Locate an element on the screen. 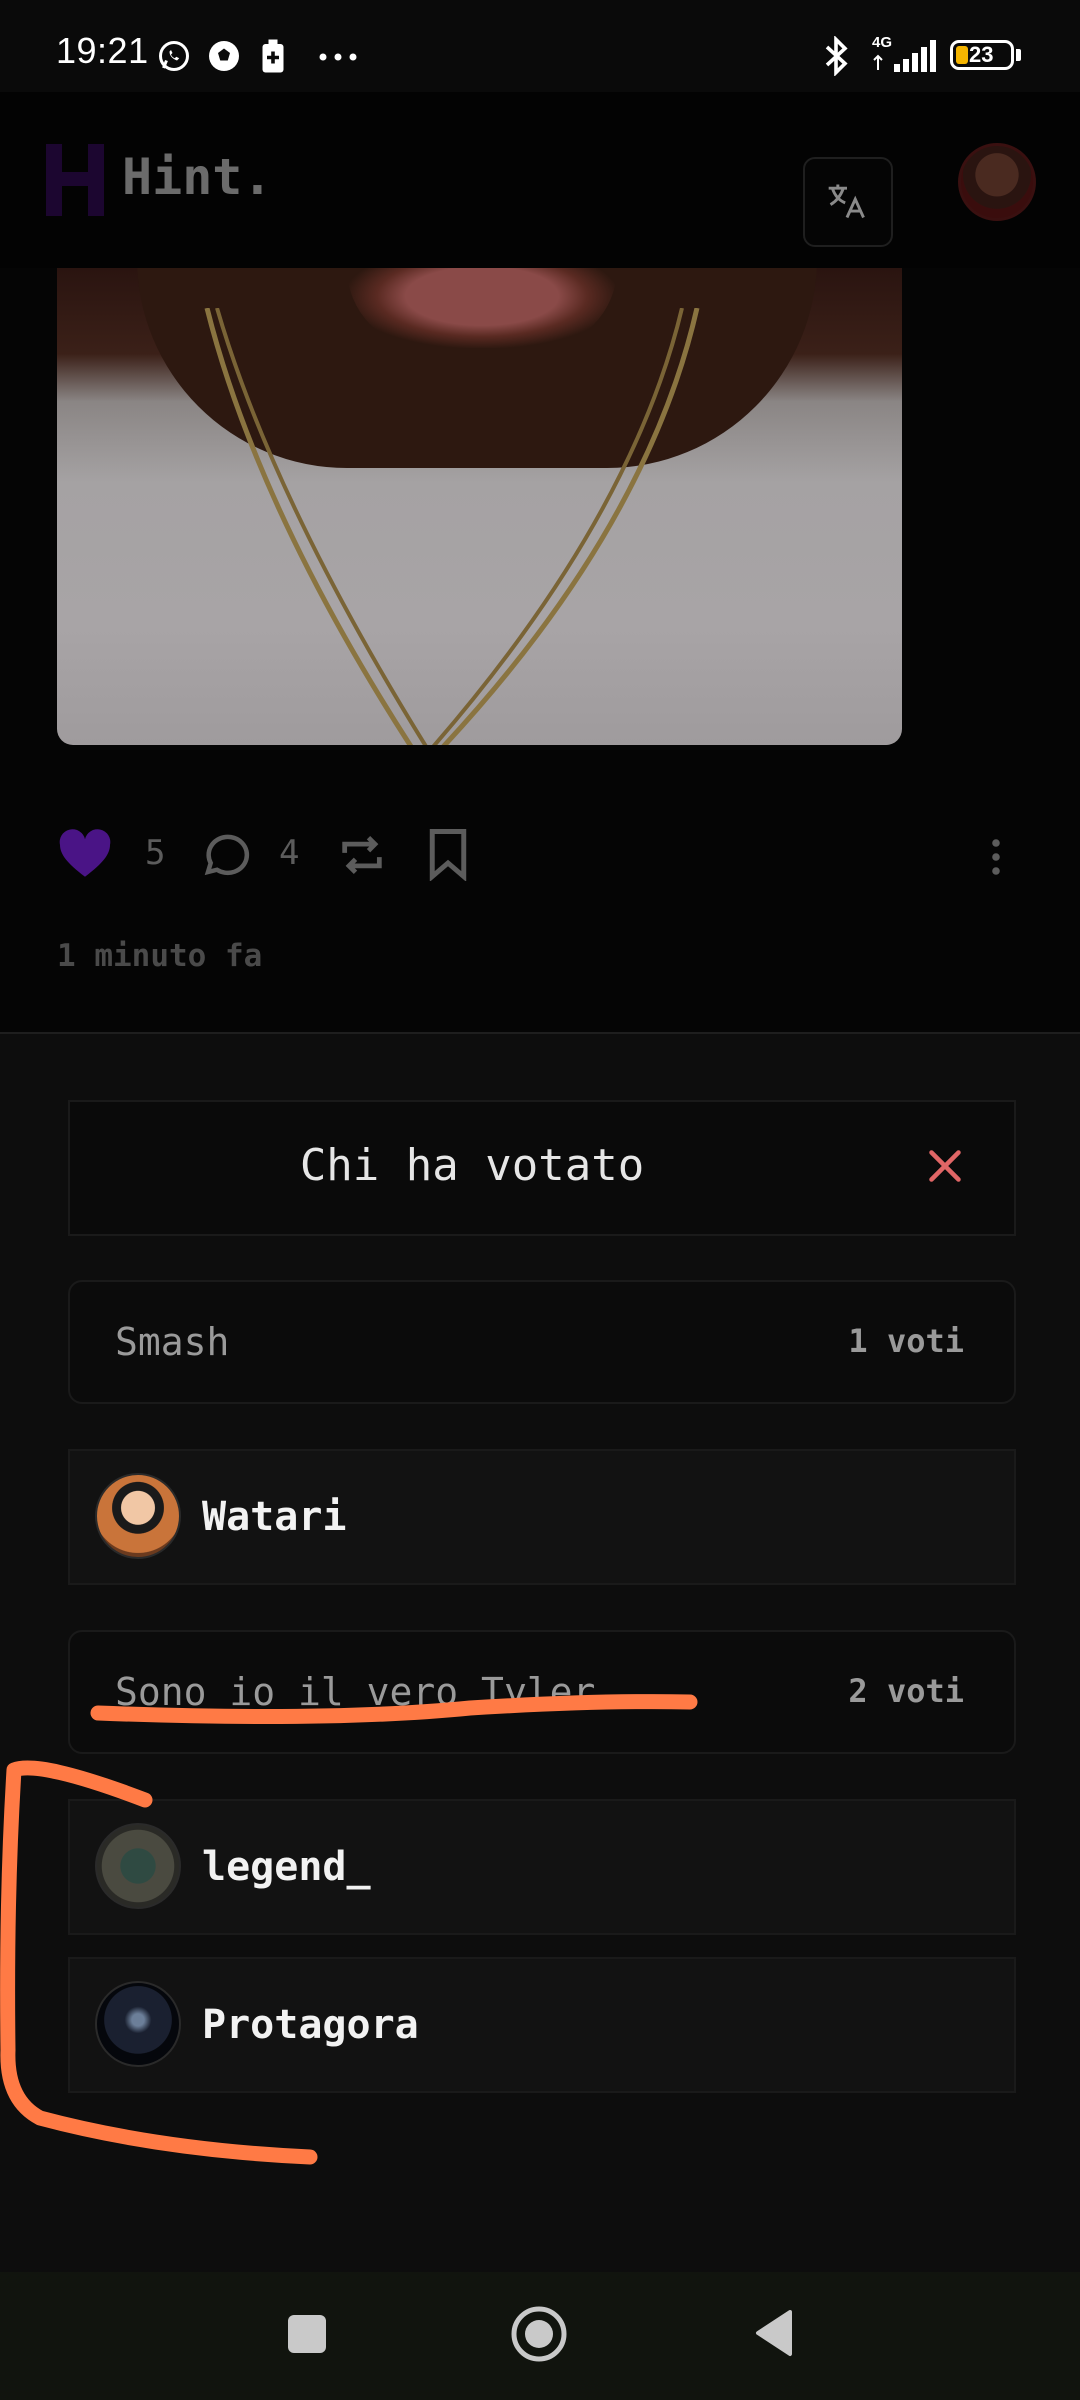 This screenshot has height=2400, width=1080. poll-option-label: Sono io il vero Tyler is located at coordinates (355, 1692).